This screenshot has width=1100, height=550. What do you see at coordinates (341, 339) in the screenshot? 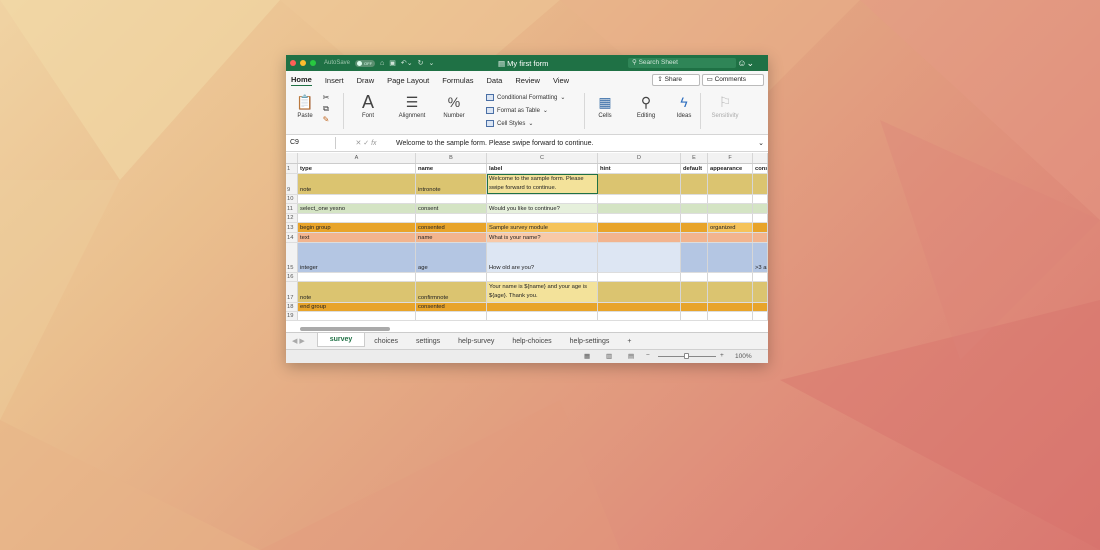
I see `sheet-tab-survey: survey` at bounding box center [341, 339].